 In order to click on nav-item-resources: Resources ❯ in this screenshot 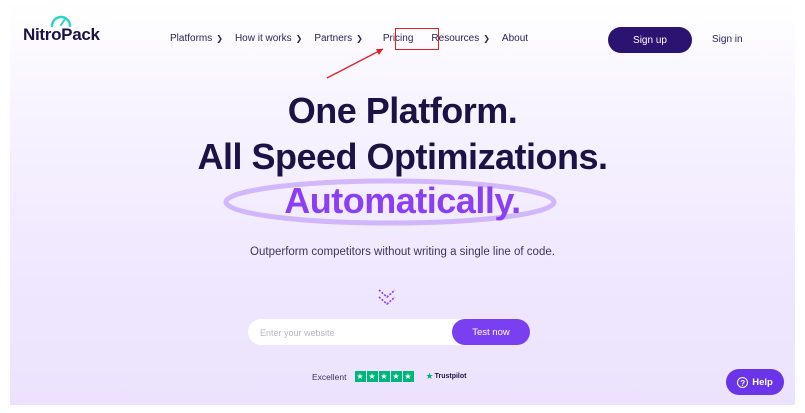, I will do `click(460, 38)`.